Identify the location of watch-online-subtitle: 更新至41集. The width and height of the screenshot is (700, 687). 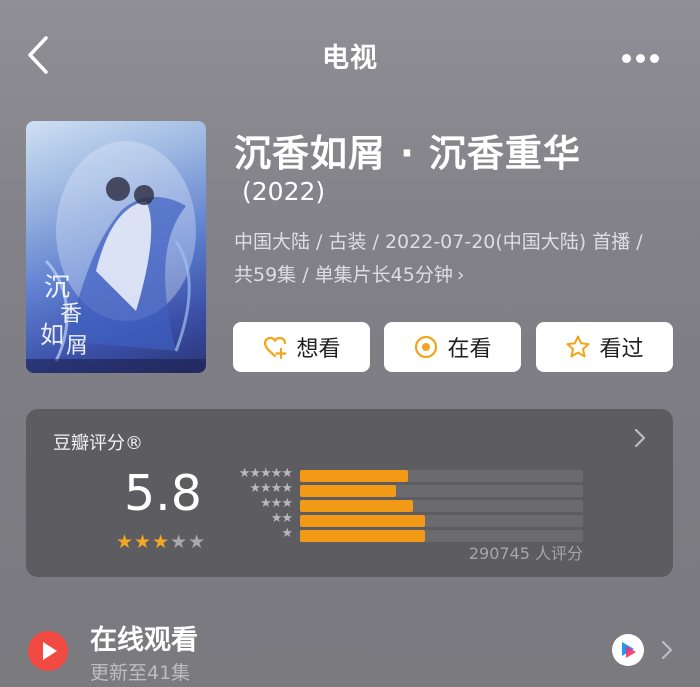
(140, 673).